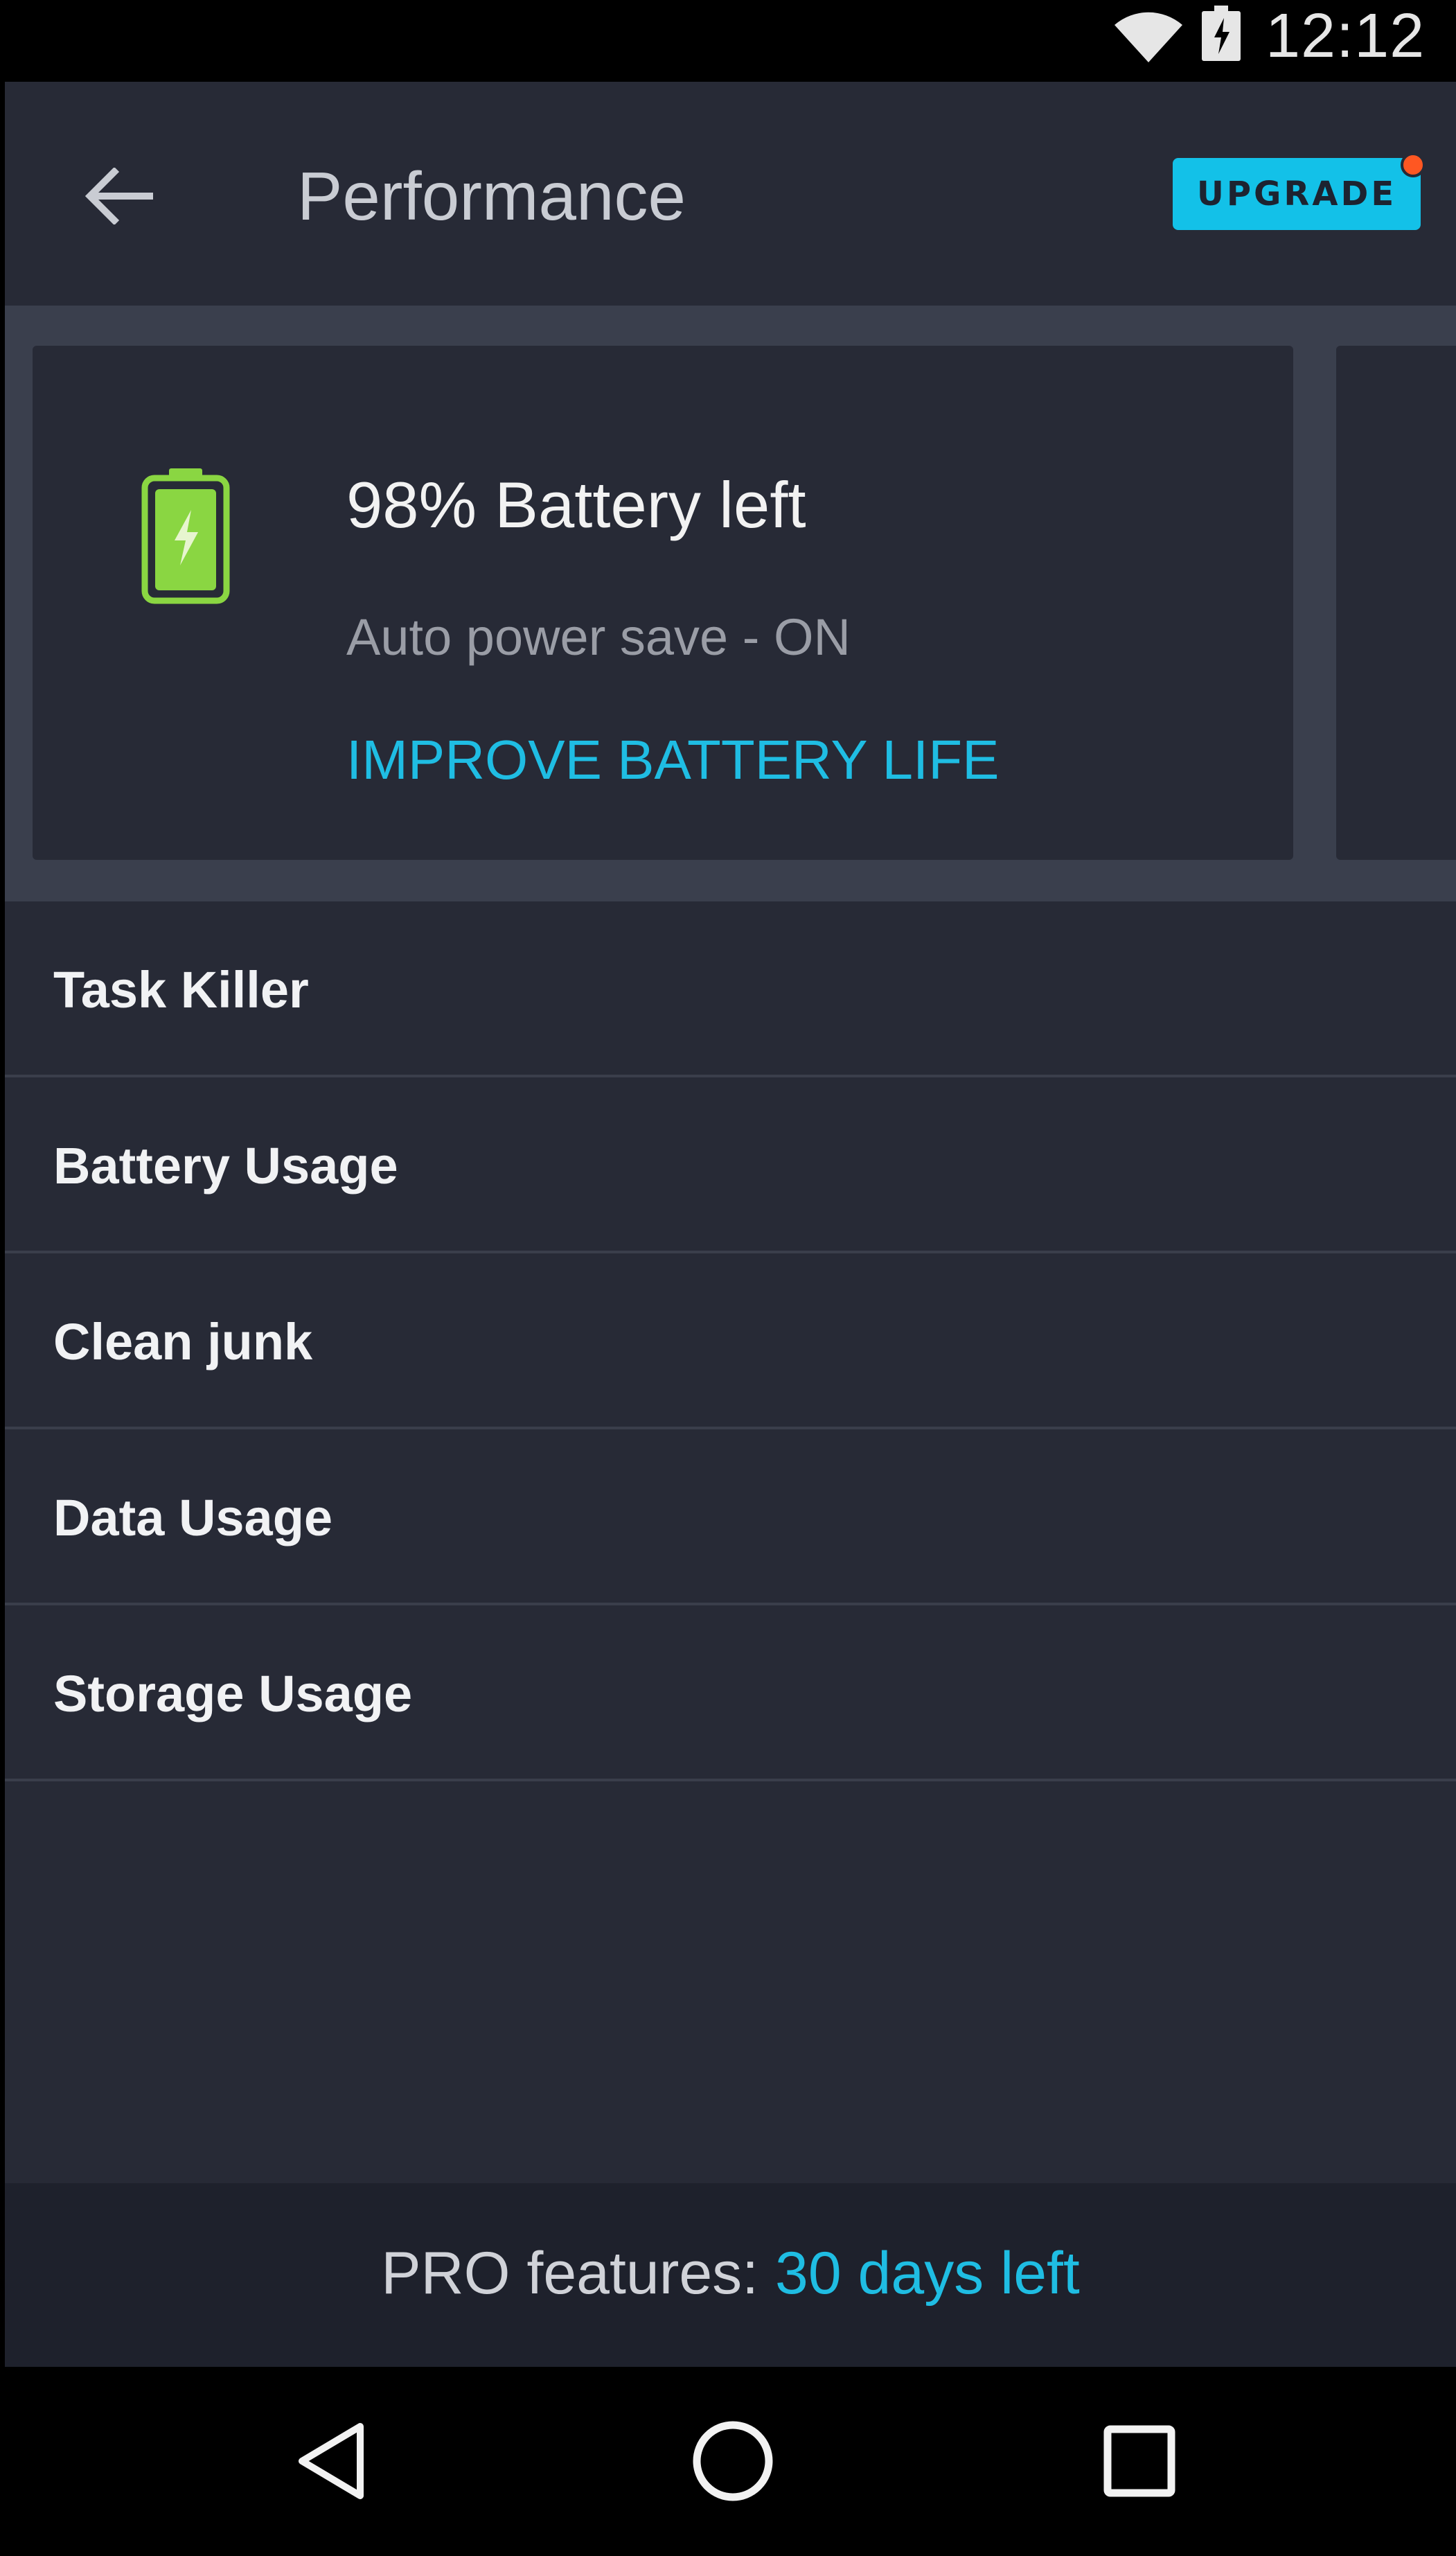  Describe the element at coordinates (491, 196) in the screenshot. I see `page-title: Performance` at that location.